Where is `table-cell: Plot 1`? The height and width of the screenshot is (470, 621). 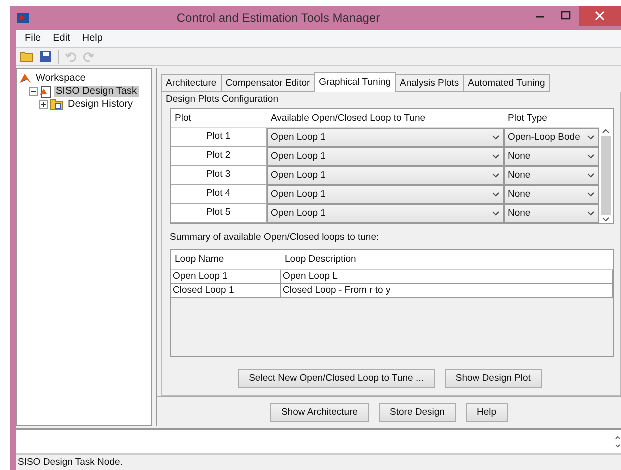
table-cell: Plot 1 is located at coordinates (219, 137).